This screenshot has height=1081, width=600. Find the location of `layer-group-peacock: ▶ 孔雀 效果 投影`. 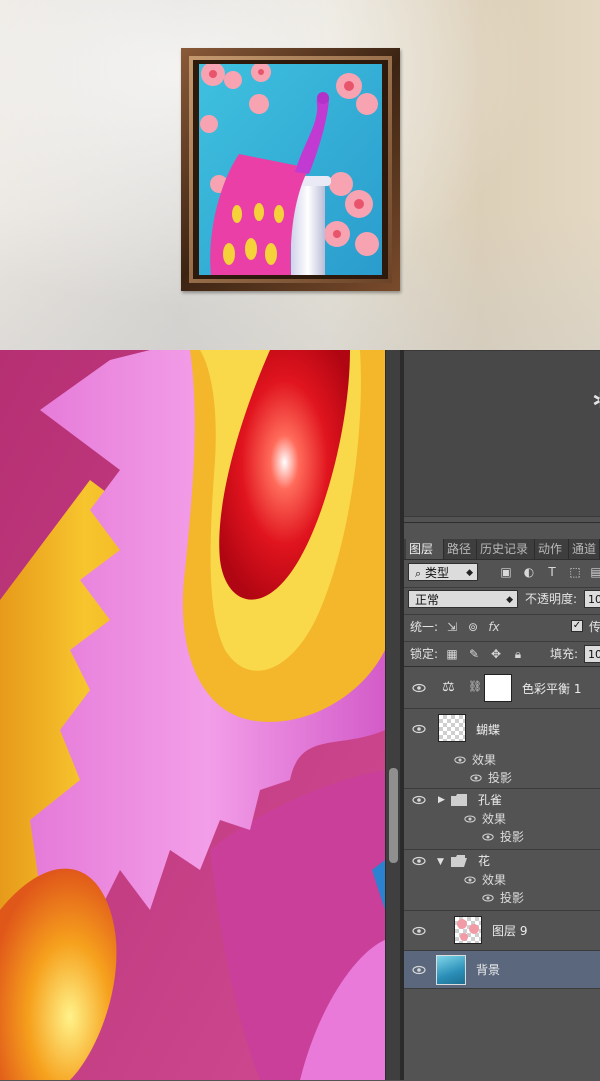

layer-group-peacock: ▶ 孔雀 效果 投影 is located at coordinates (502, 819).